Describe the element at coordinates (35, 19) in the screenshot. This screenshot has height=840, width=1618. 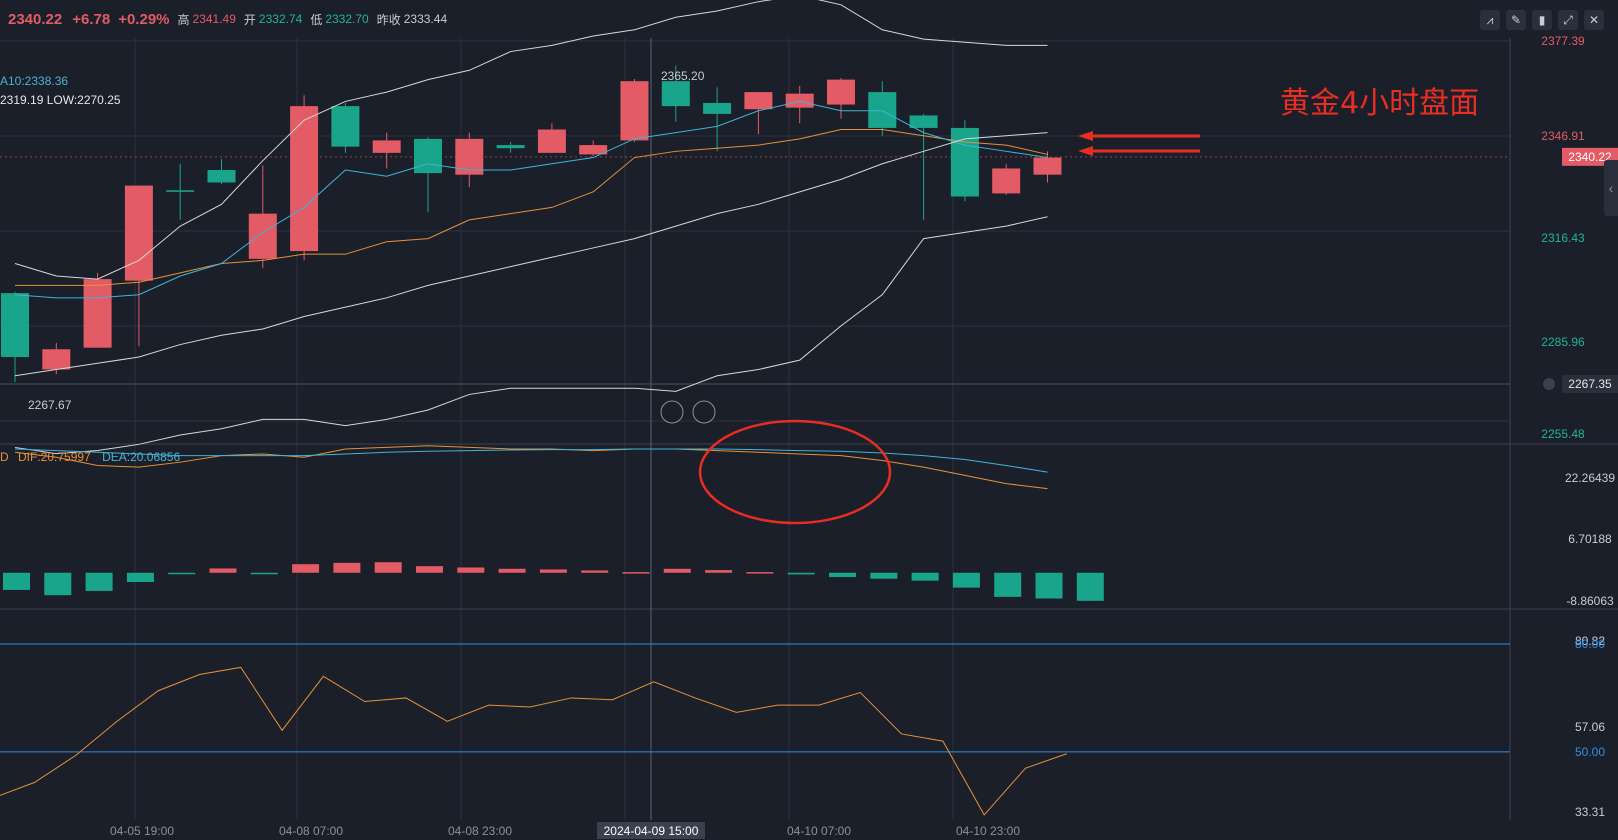
I see `last-price: 2340.22` at that location.